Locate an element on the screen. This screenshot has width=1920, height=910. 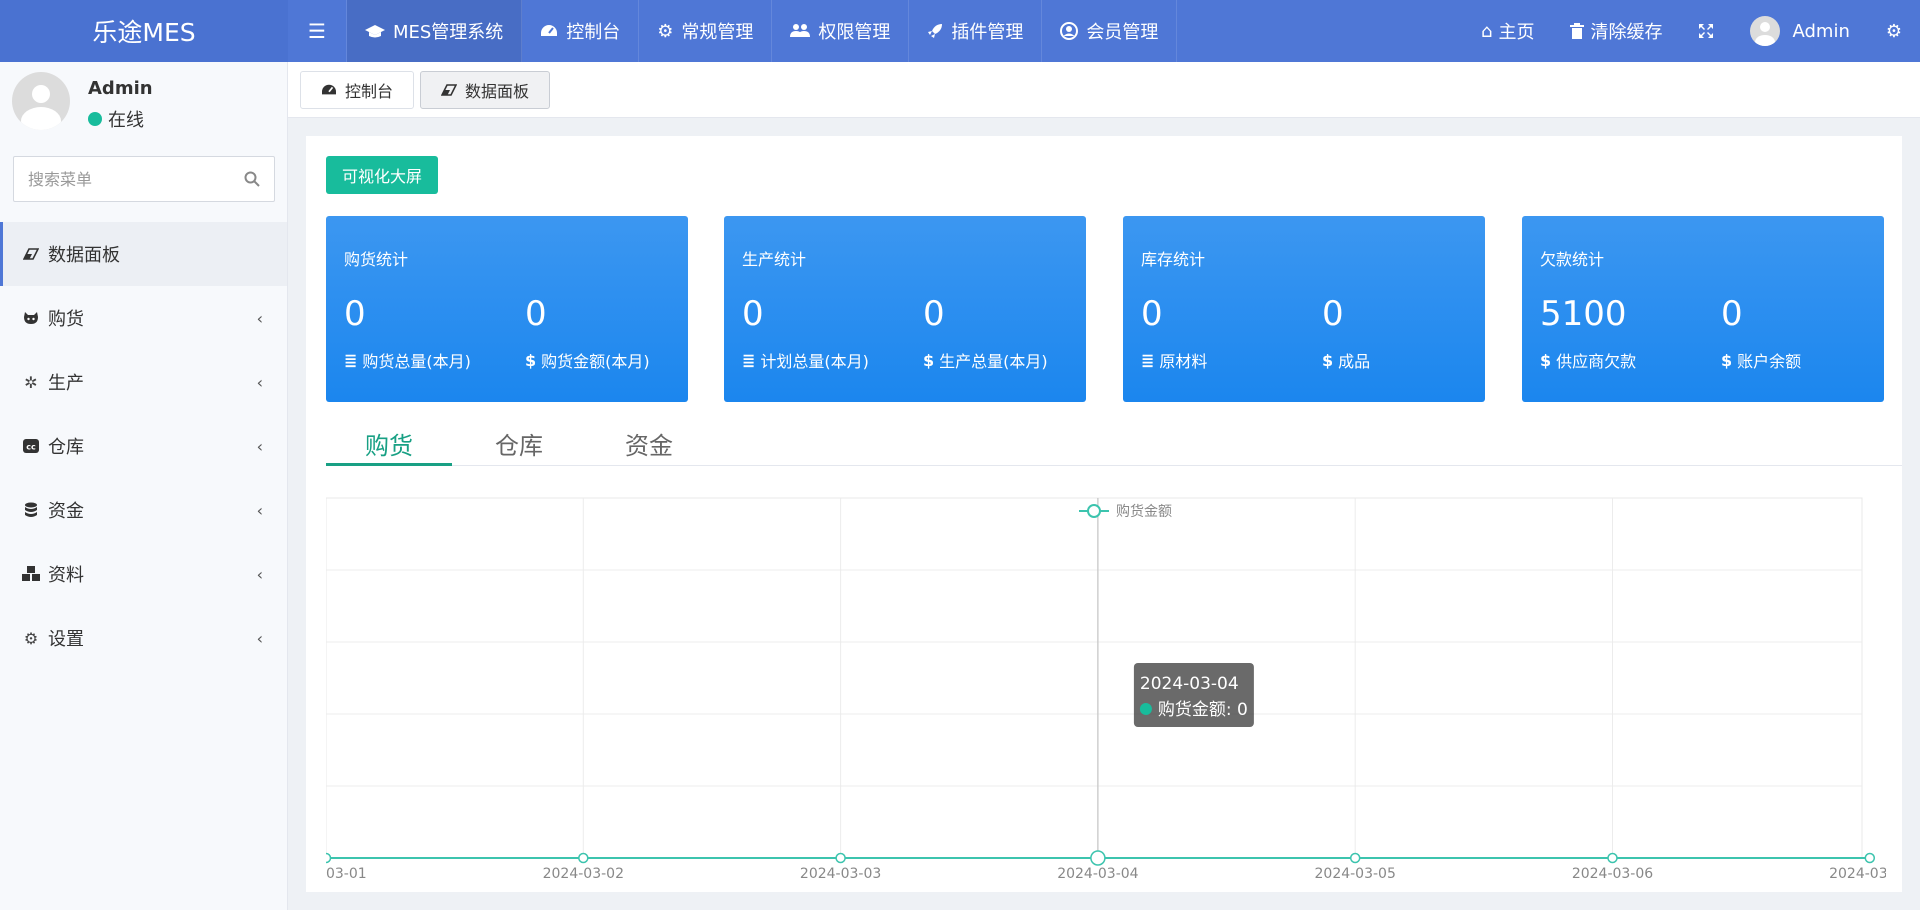
stat-label: $ 成品 is located at coordinates (1346, 360).